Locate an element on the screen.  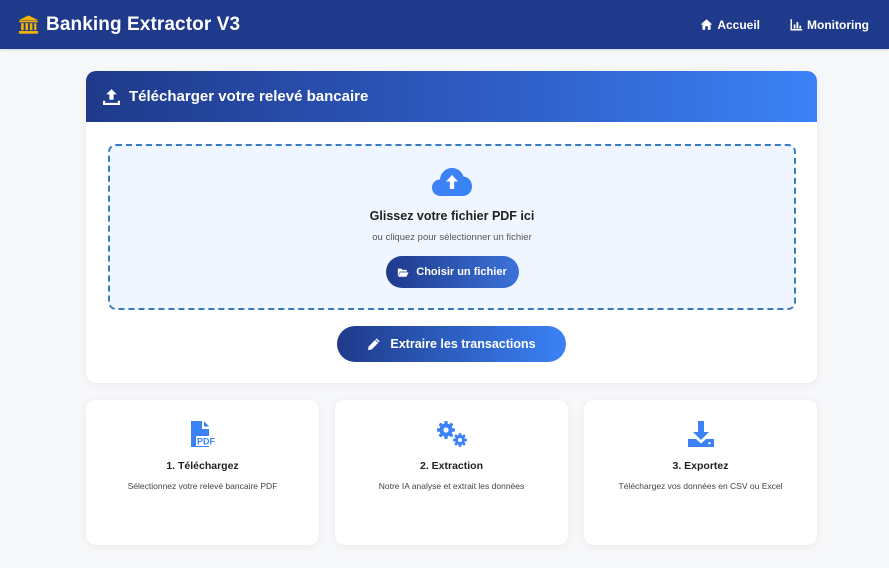
folder-open-icon is located at coordinates (403, 272).